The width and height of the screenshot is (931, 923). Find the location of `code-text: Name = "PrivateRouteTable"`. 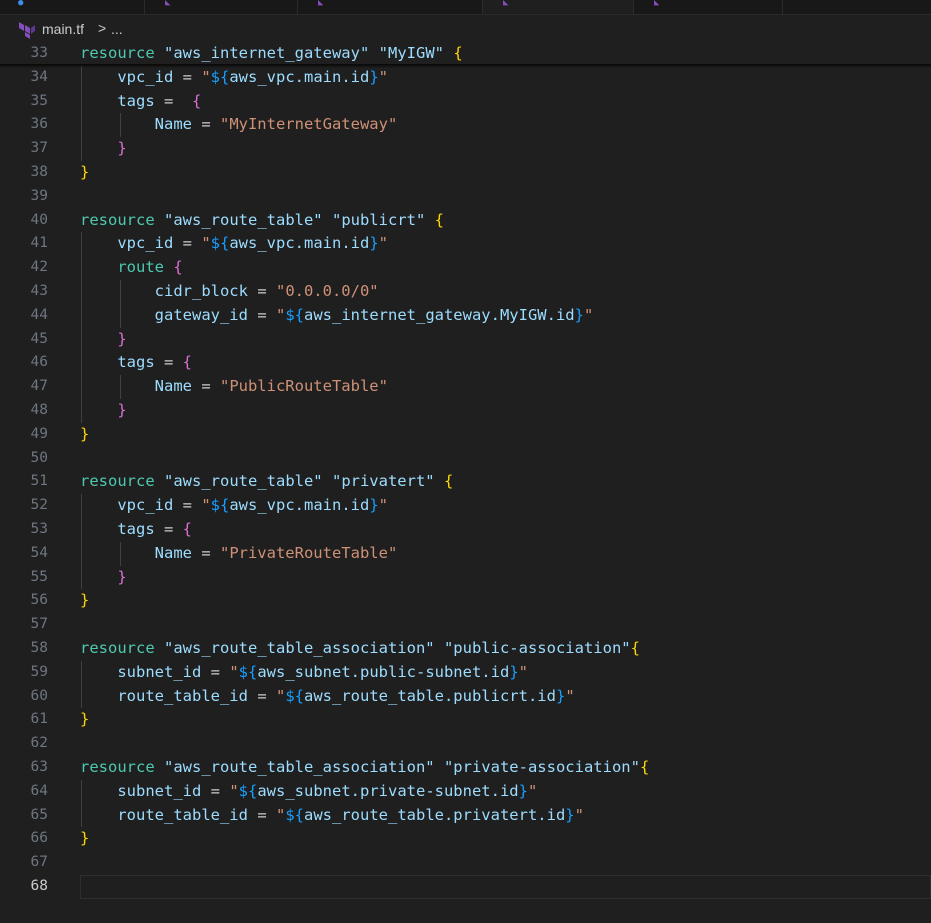

code-text: Name = "PrivateRouteTable" is located at coordinates (239, 554).